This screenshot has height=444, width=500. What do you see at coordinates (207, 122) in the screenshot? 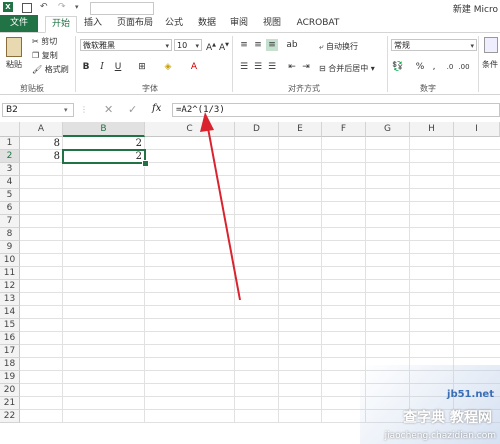
I see `arrow-head` at bounding box center [207, 122].